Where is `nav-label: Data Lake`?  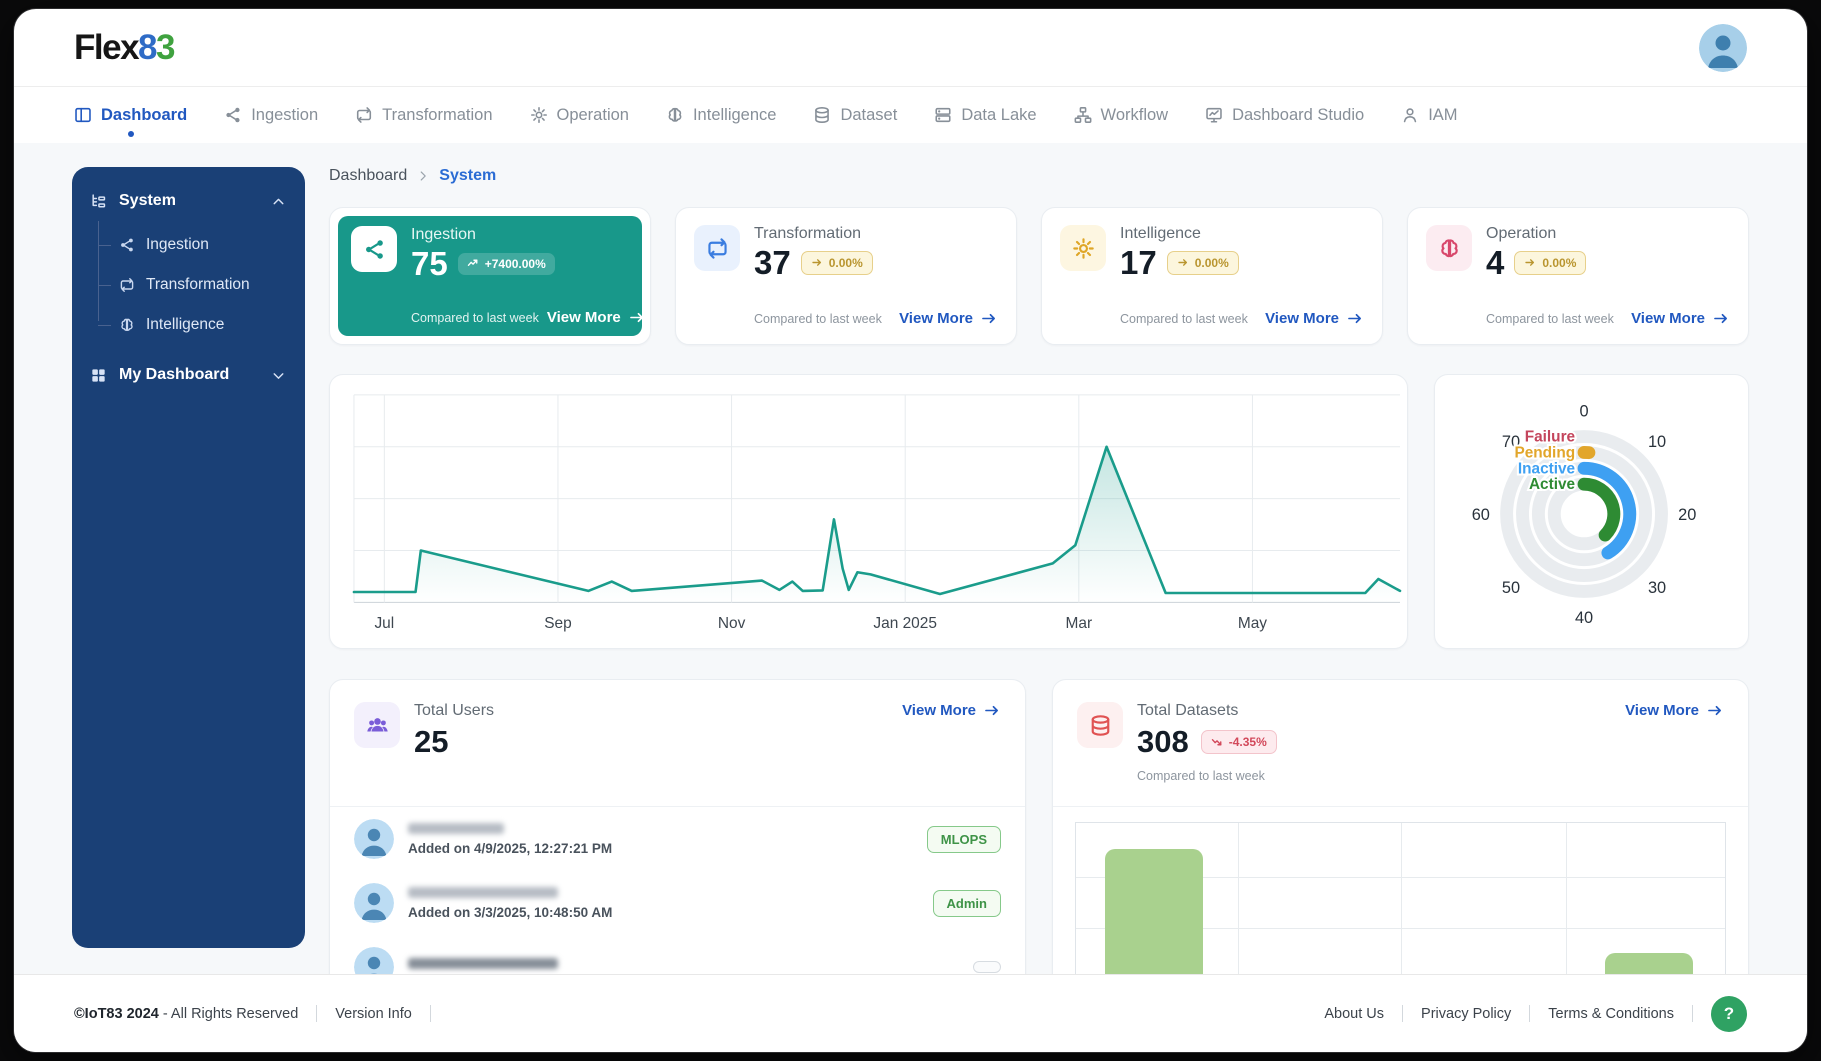 nav-label: Data Lake is located at coordinates (999, 114).